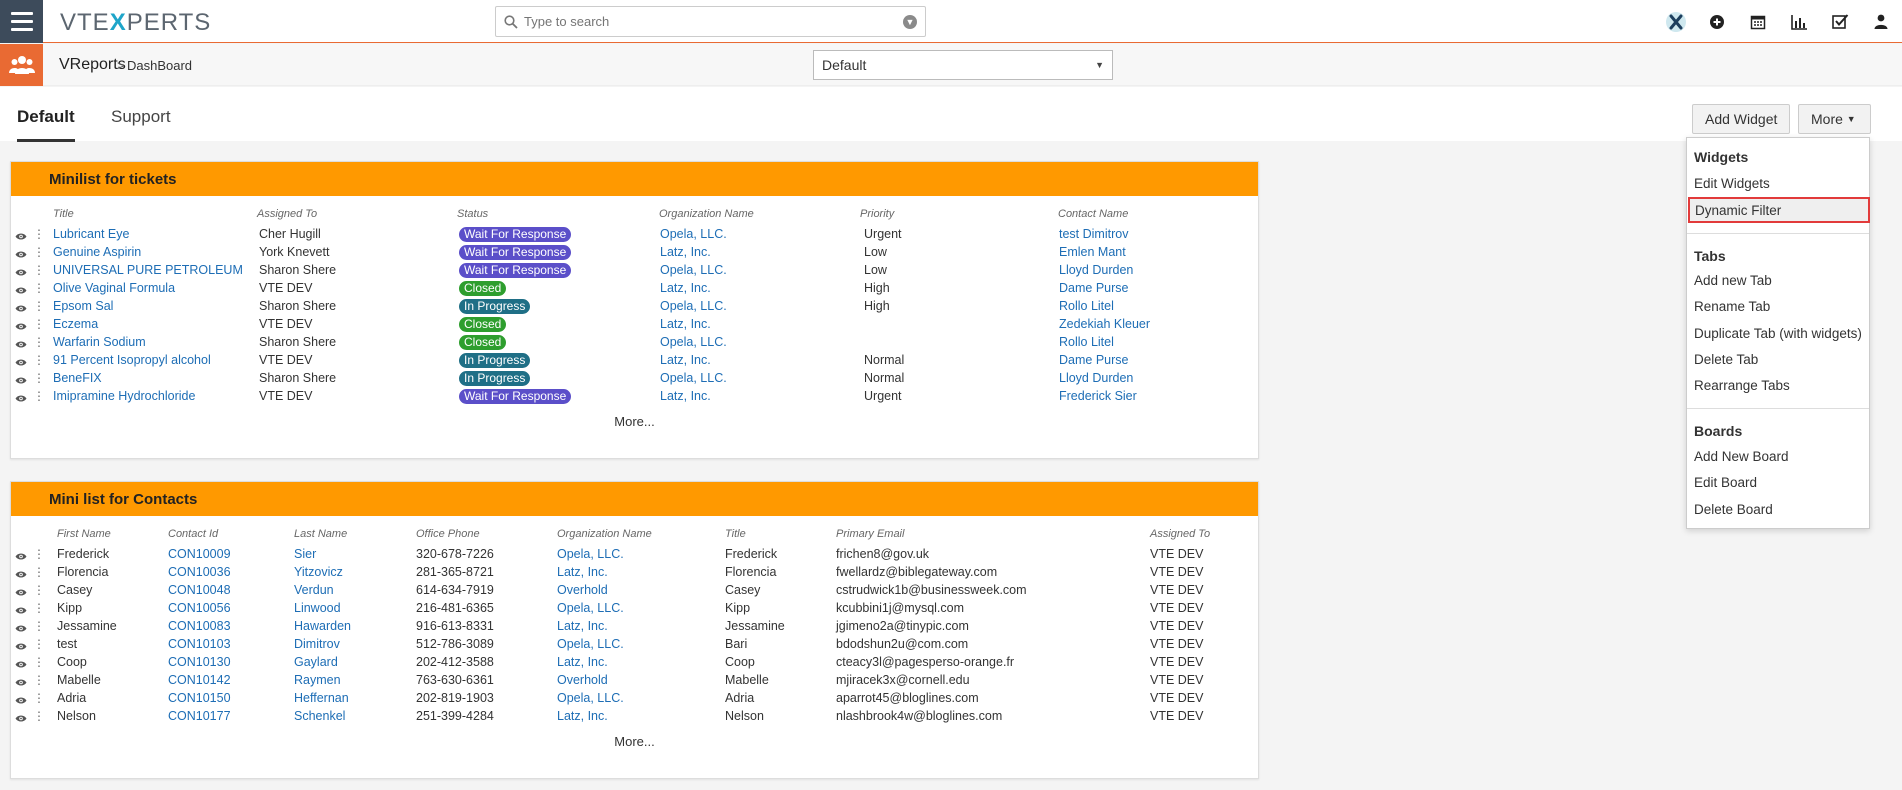 This screenshot has height=790, width=1902. I want to click on table-cell: Yitzovicz, so click(318, 572).